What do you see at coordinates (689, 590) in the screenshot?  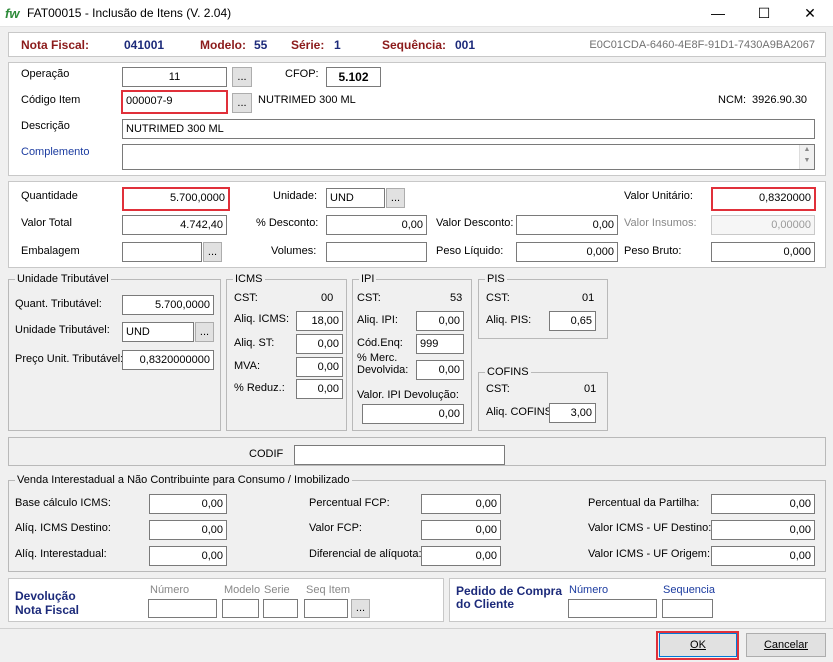 I see `pedido-sequencia-label: Sequencia` at bounding box center [689, 590].